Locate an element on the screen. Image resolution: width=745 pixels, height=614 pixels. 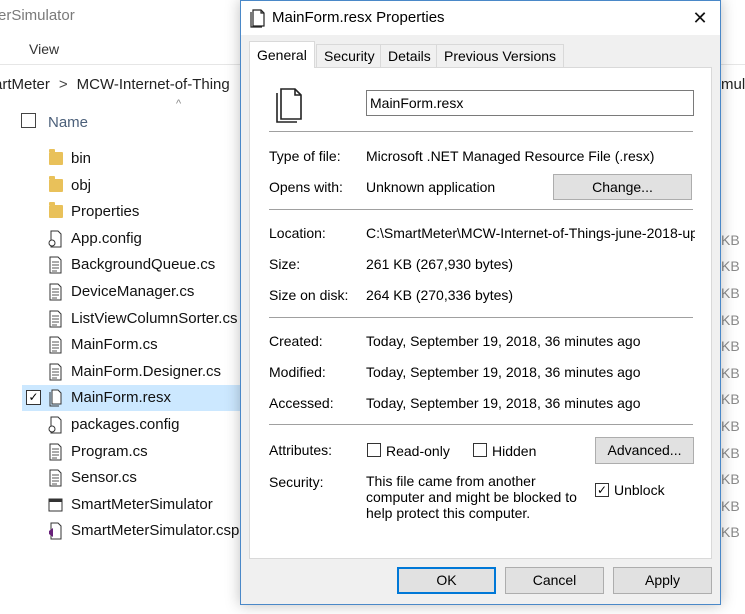
sort-ascending-icon: ^ is located at coordinates (179, 104).